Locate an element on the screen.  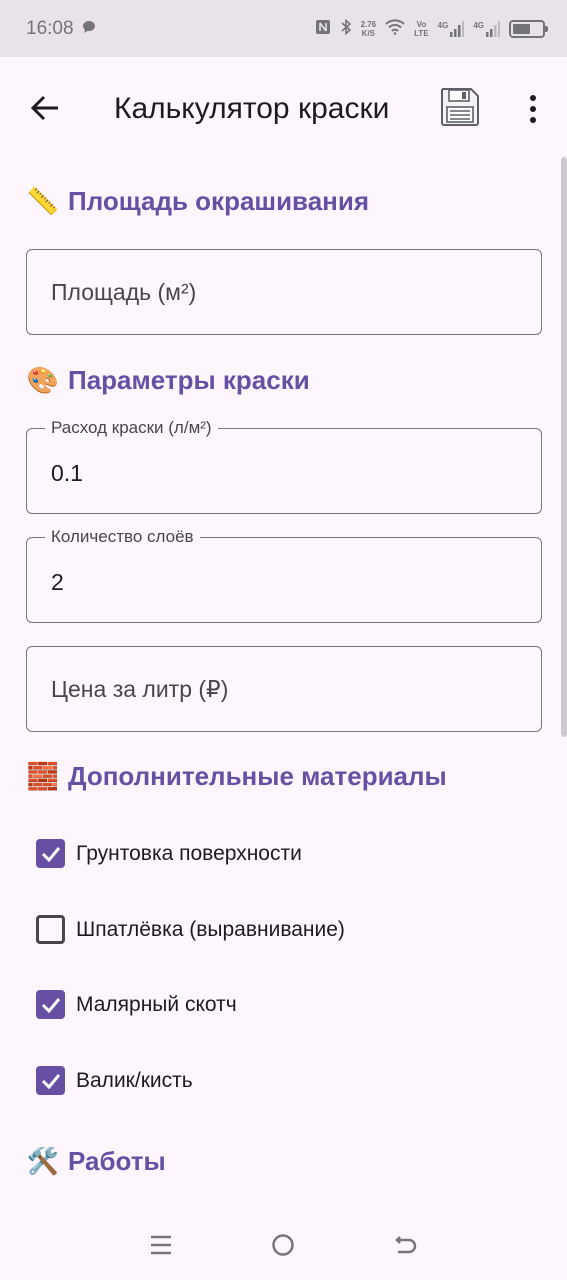
chat-notification-icon is located at coordinates (89, 29).